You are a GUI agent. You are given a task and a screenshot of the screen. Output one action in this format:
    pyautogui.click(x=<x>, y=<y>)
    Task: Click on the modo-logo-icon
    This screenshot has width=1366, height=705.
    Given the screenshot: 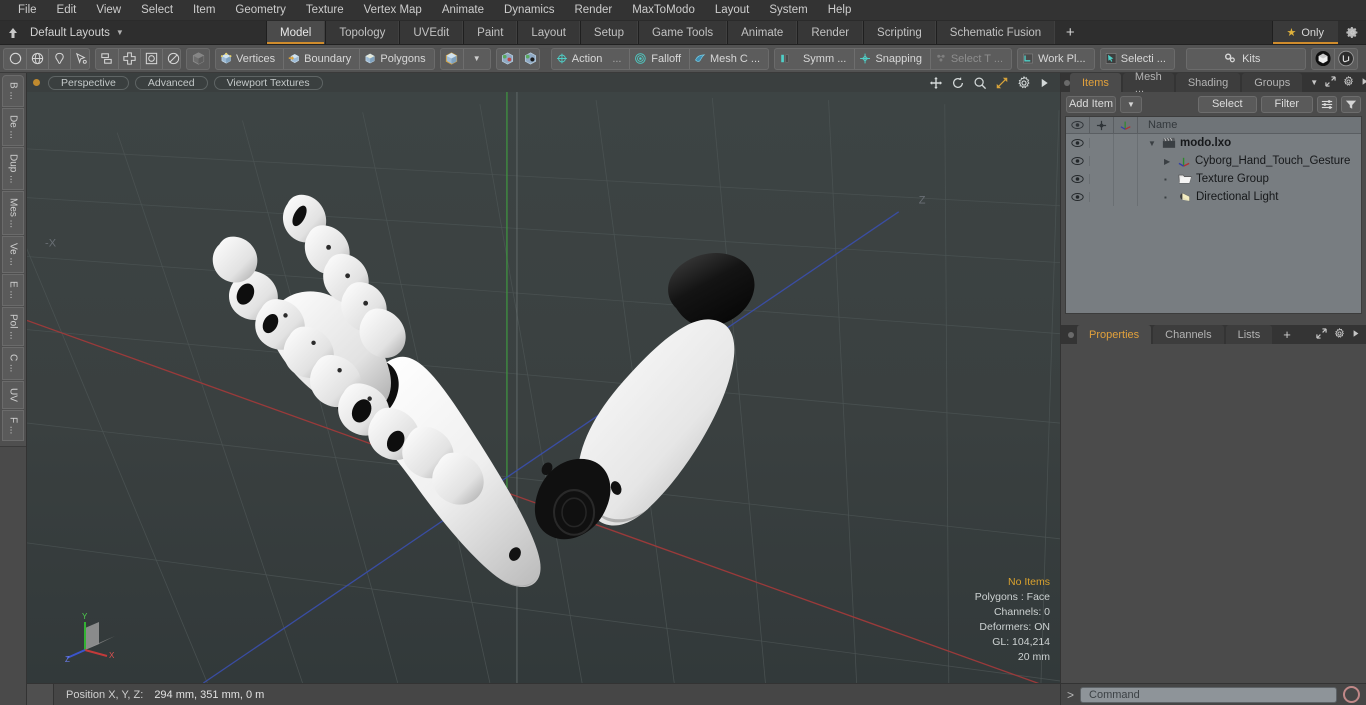 What is the action you would take?
    pyautogui.click(x=1323, y=59)
    